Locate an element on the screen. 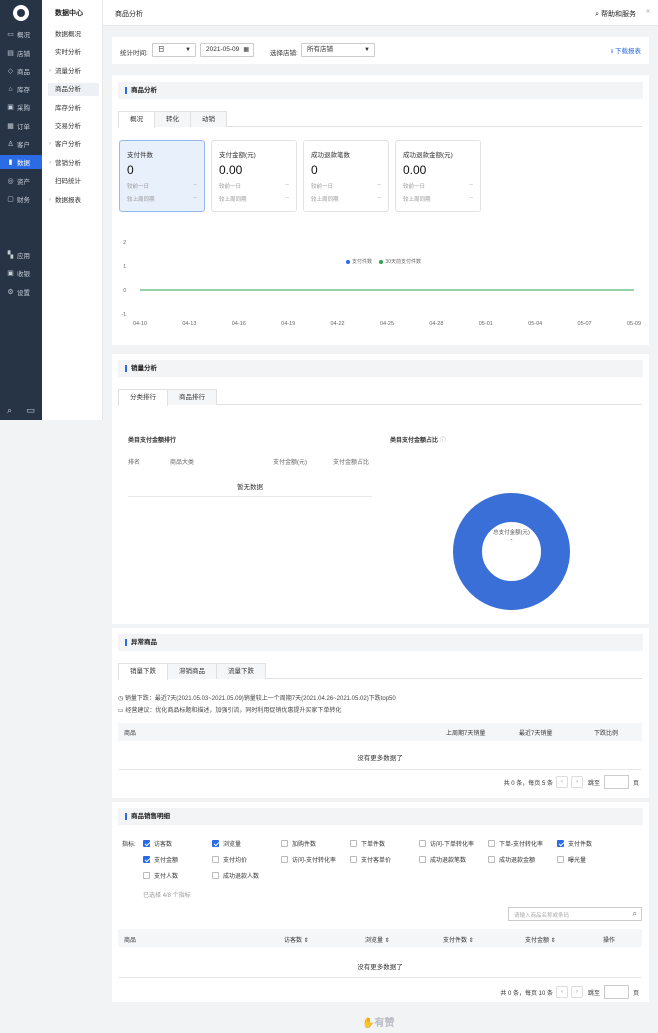 The height and width of the screenshot is (1033, 658). help-button: ⌕ 帮助和服务 is located at coordinates (615, 14).